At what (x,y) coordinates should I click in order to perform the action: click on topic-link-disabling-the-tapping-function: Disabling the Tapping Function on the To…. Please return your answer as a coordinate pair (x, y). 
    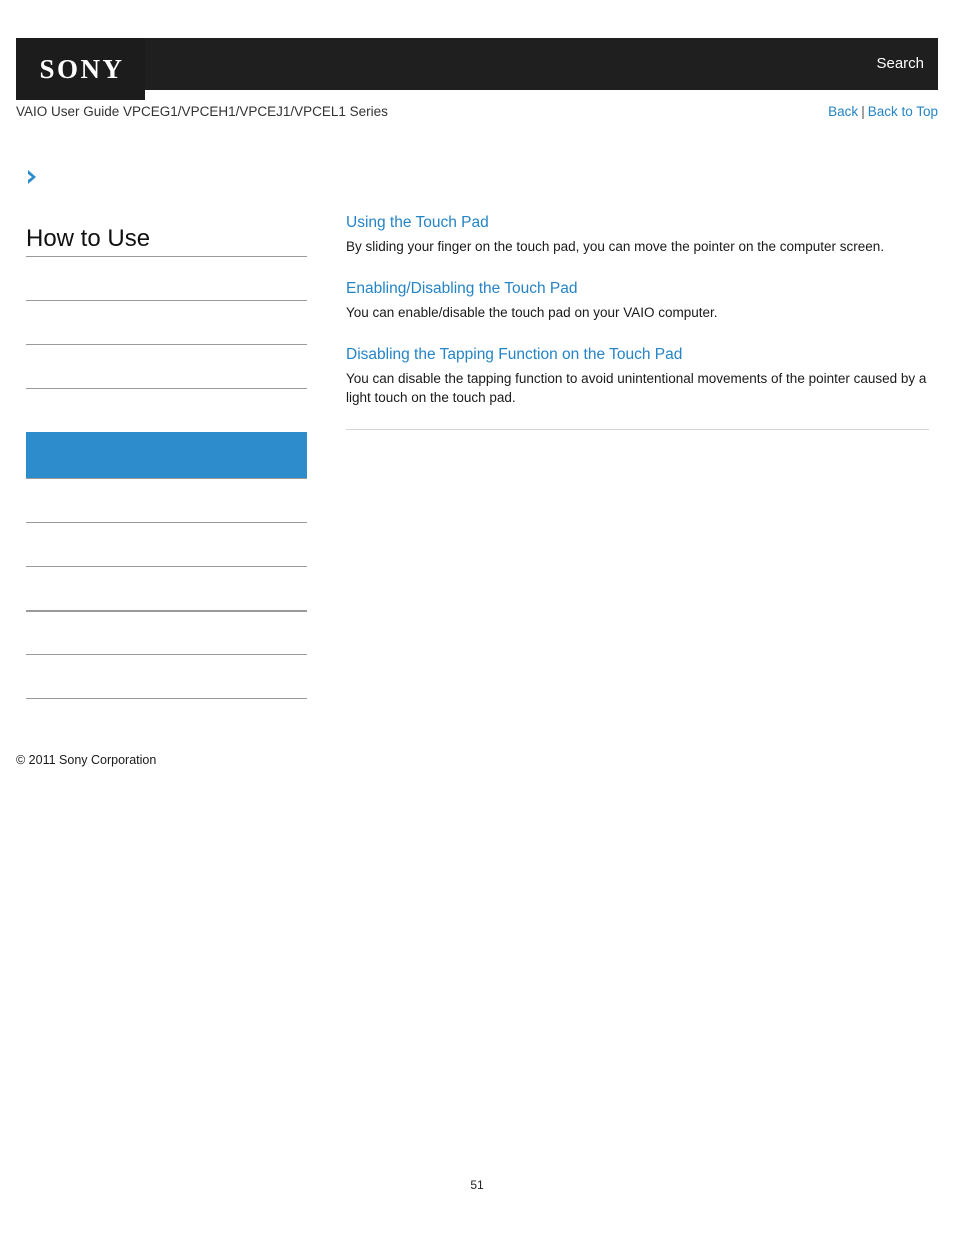
    Looking at the image, I should click on (637, 355).